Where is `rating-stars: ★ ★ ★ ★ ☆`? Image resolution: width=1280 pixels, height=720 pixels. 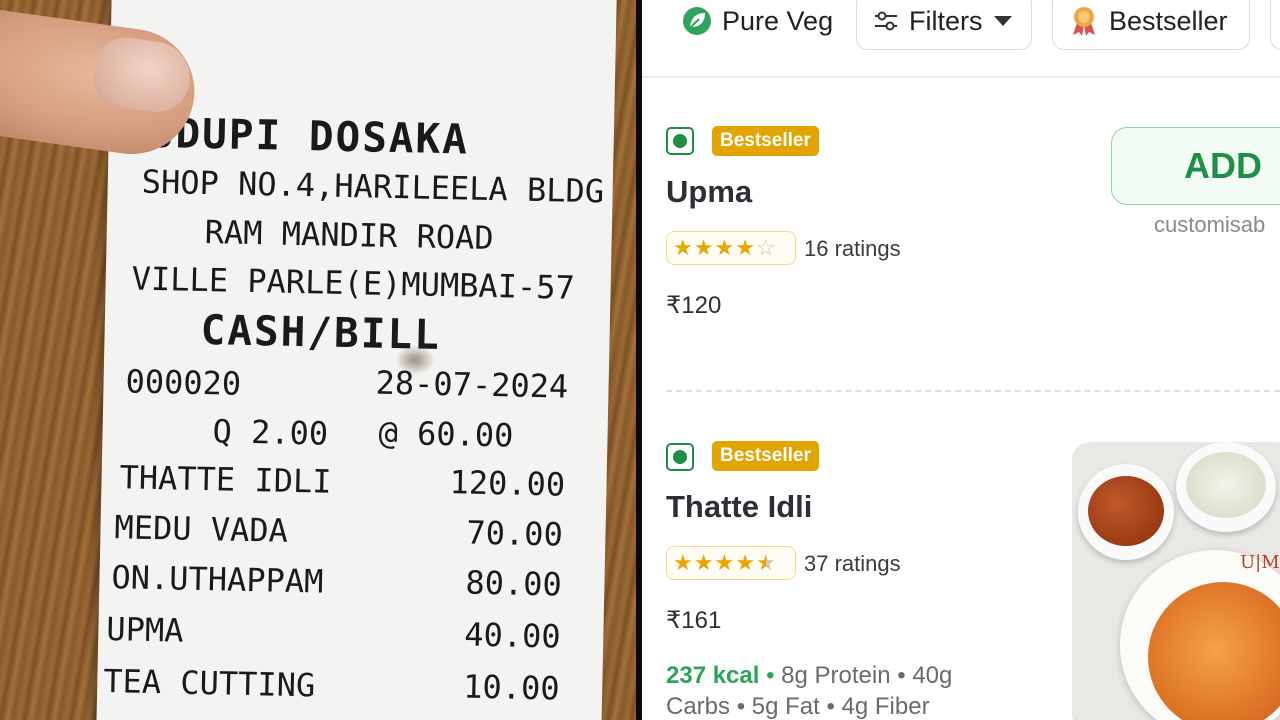 rating-stars: ★ ★ ★ ★ ☆ is located at coordinates (731, 248).